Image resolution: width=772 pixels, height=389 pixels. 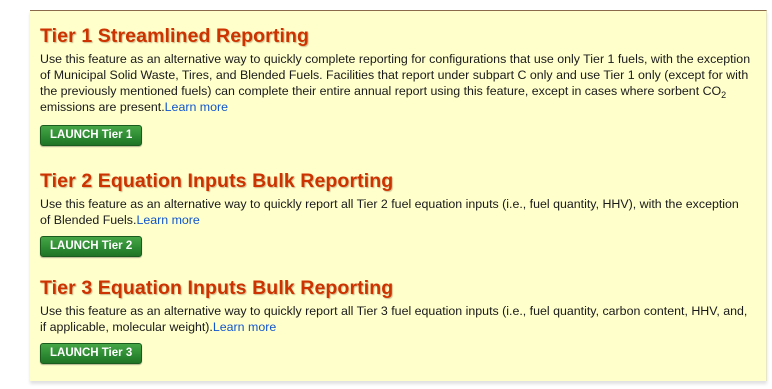 What do you see at coordinates (244, 327) in the screenshot?
I see `tier3-learn-more-link: Learn more` at bounding box center [244, 327].